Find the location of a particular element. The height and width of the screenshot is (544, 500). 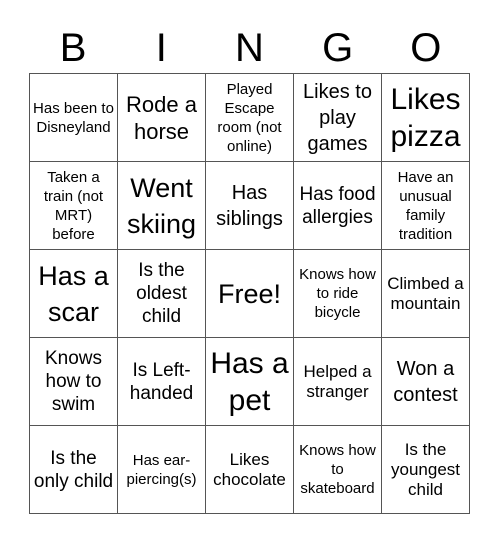

bingo-cell-text: Rode a horse is located at coordinates (161, 117).